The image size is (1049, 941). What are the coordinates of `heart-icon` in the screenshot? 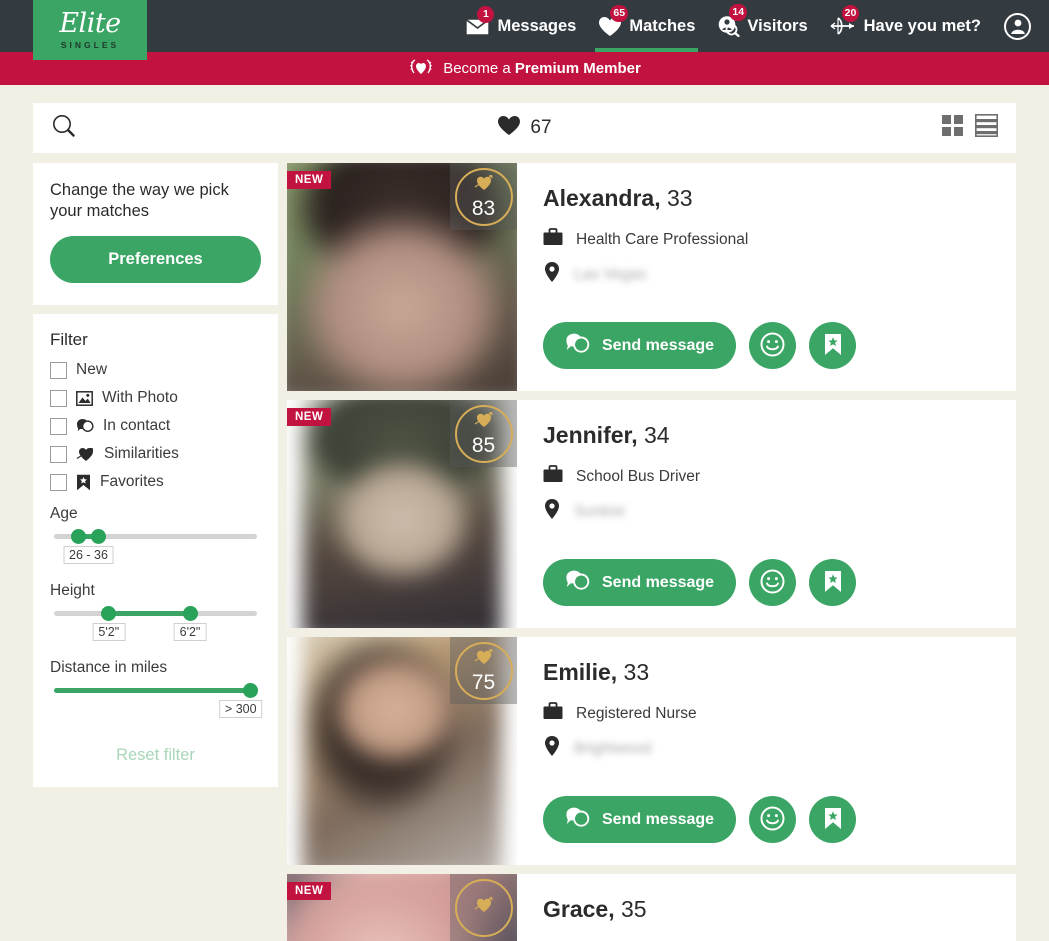 It's located at (509, 128).